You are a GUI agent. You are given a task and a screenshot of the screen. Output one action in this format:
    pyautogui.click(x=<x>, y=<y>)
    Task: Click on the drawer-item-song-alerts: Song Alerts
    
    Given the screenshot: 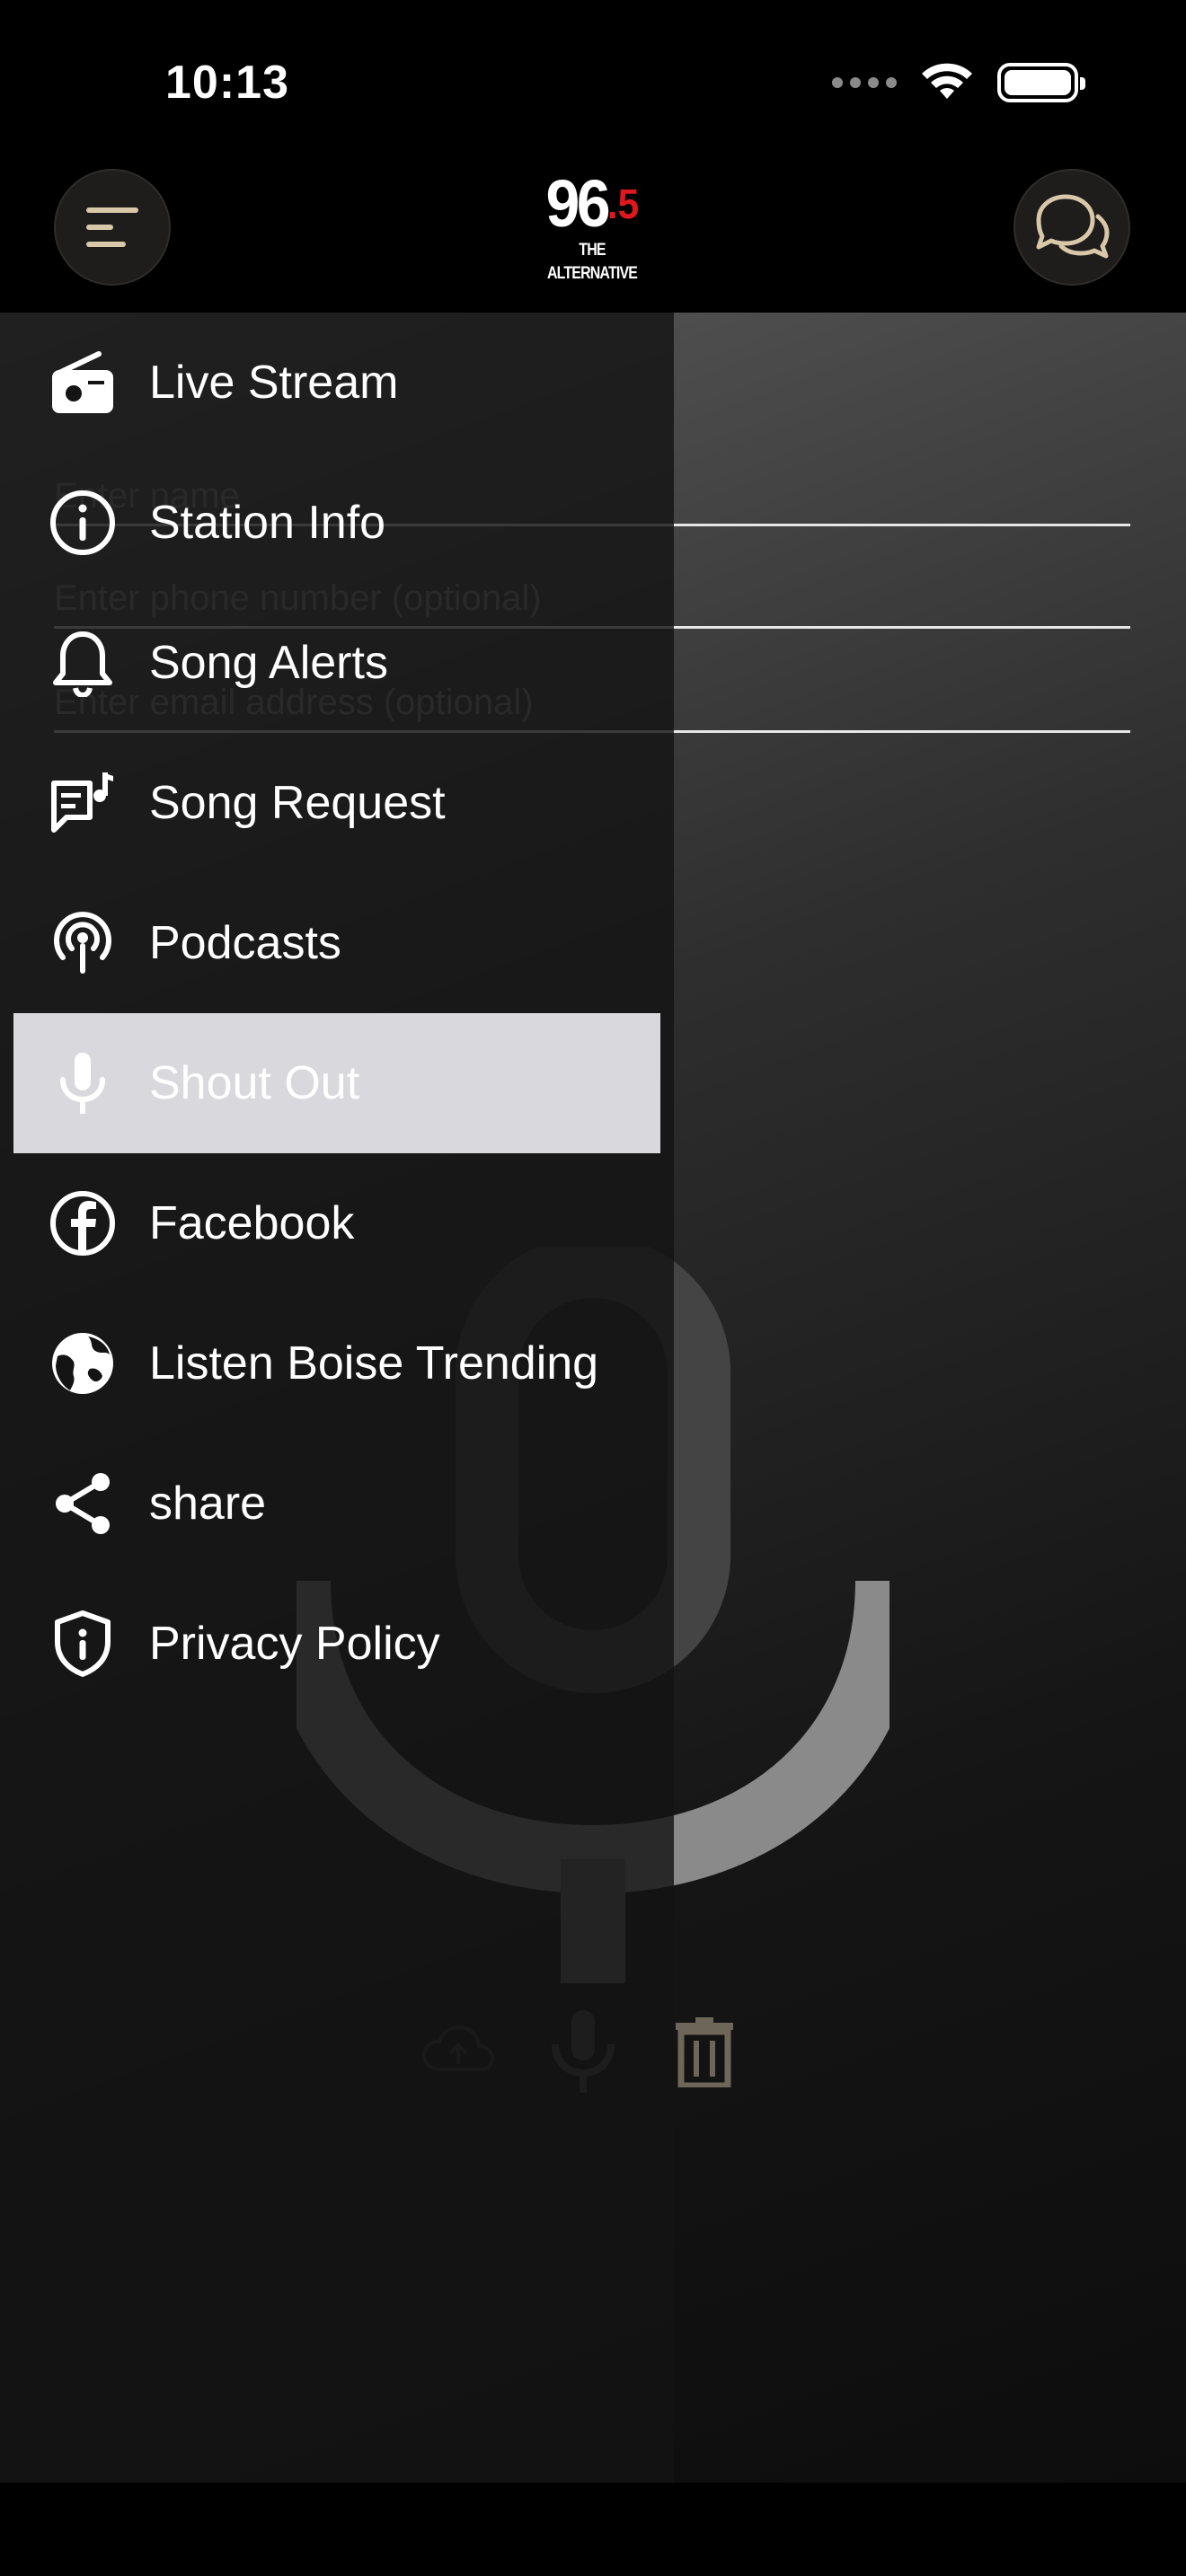 What is the action you would take?
    pyautogui.click(x=336, y=663)
    